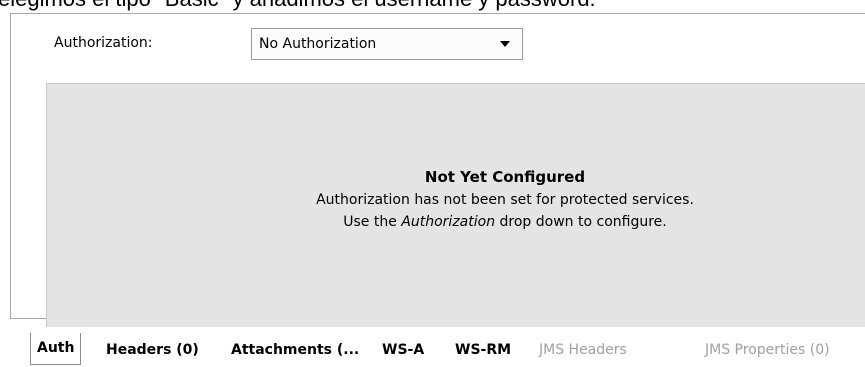 Image resolution: width=865 pixels, height=367 pixels. What do you see at coordinates (581, 222) in the screenshot?
I see `status-line-2-suffix: drop down to configure.` at bounding box center [581, 222].